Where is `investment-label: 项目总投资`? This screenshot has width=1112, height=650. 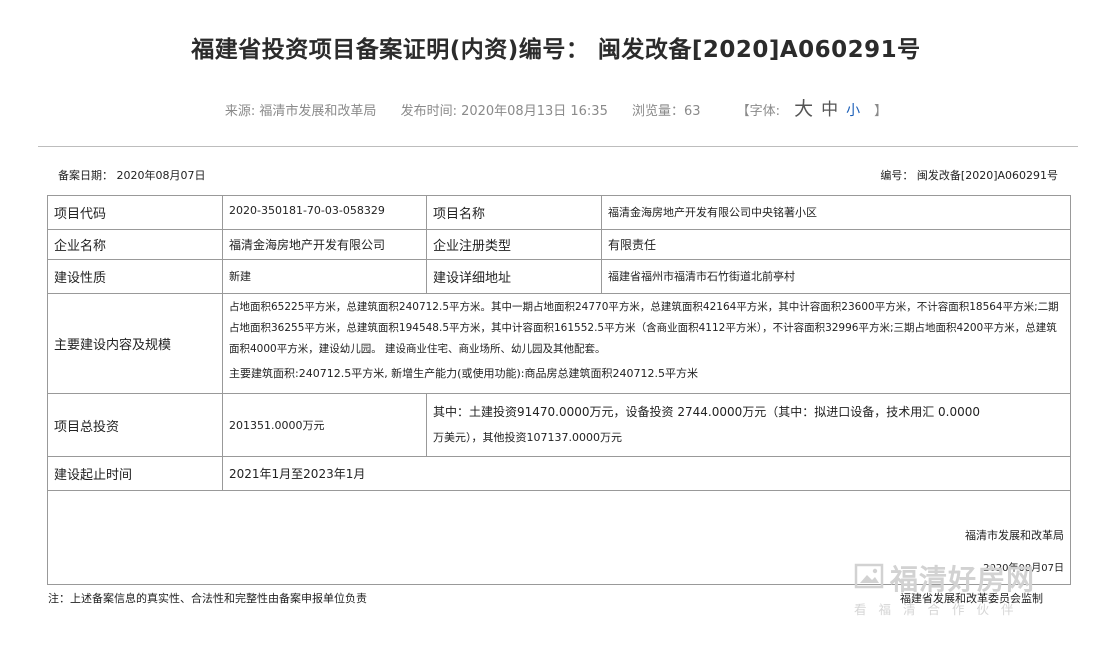
investment-label: 项目总投资 is located at coordinates (135, 425).